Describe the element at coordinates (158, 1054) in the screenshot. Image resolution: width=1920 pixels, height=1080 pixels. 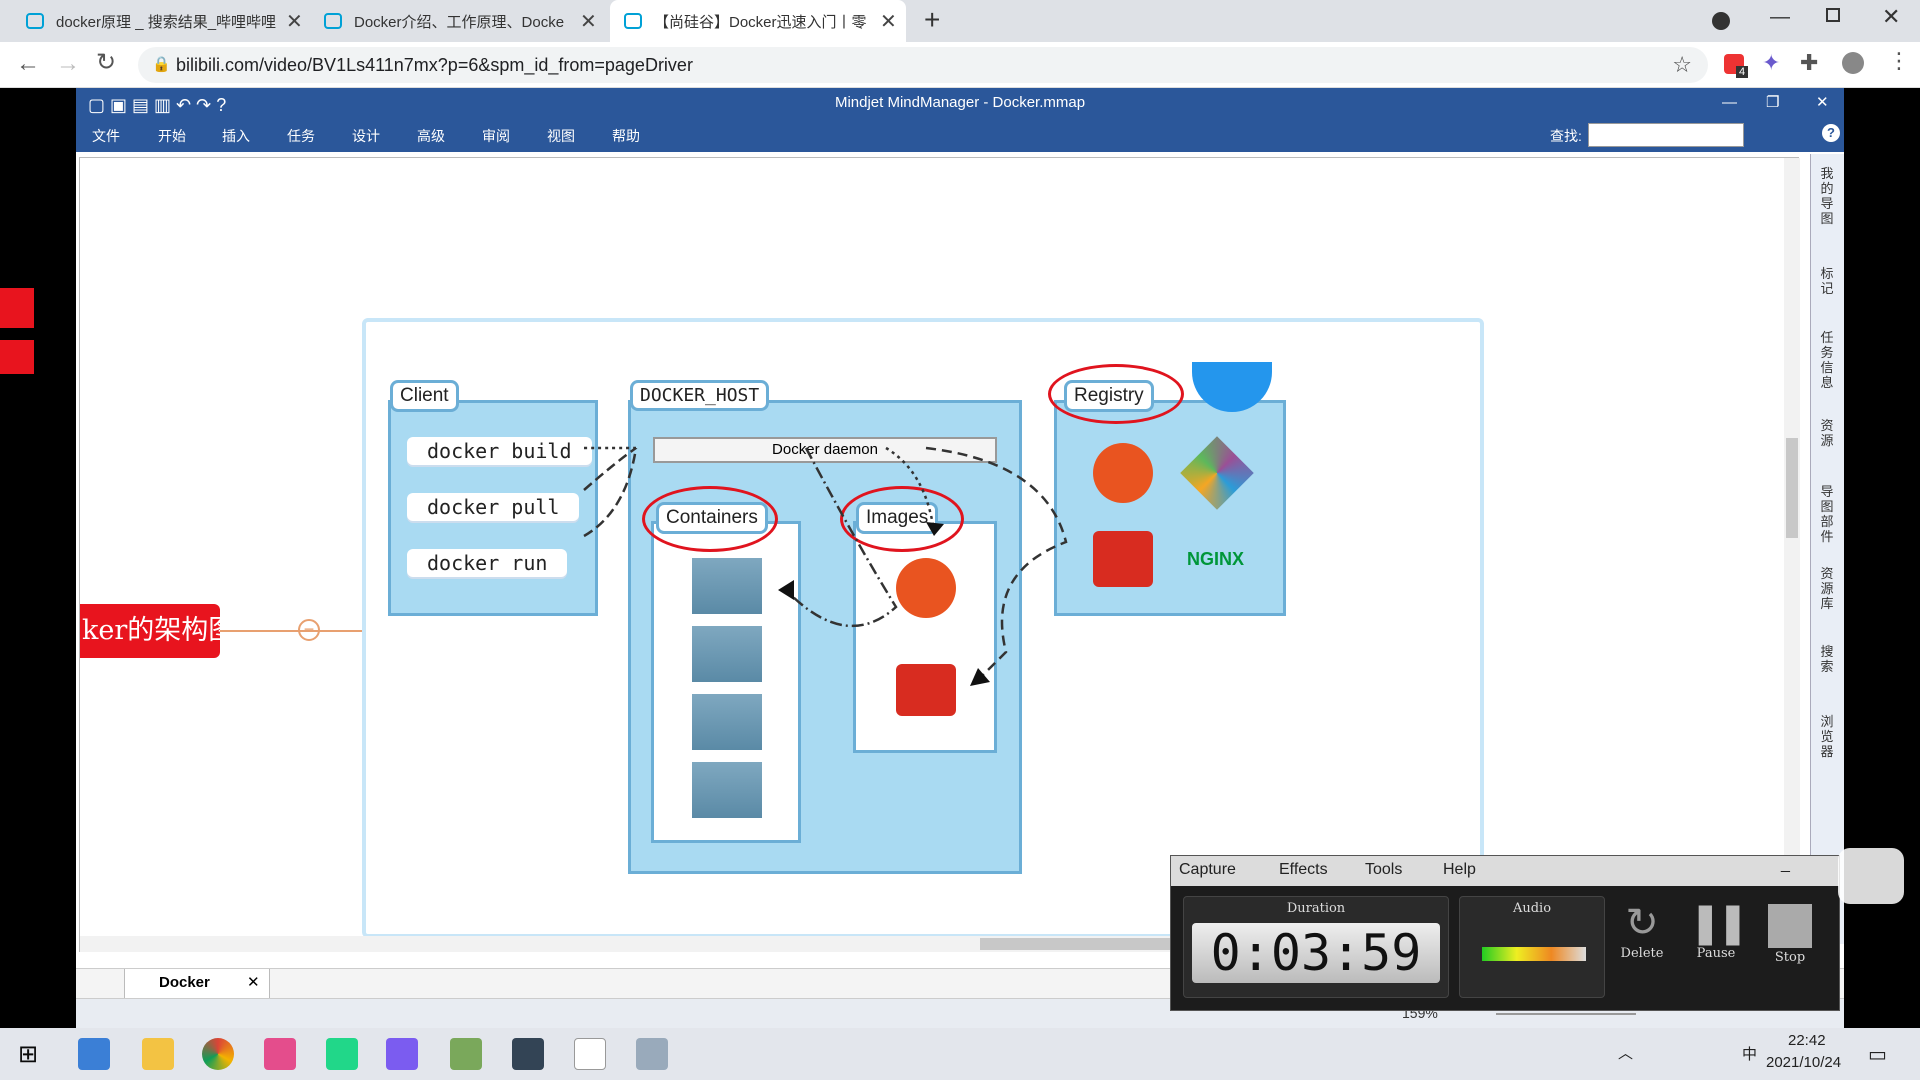
I see `file-explorer-icon` at that location.